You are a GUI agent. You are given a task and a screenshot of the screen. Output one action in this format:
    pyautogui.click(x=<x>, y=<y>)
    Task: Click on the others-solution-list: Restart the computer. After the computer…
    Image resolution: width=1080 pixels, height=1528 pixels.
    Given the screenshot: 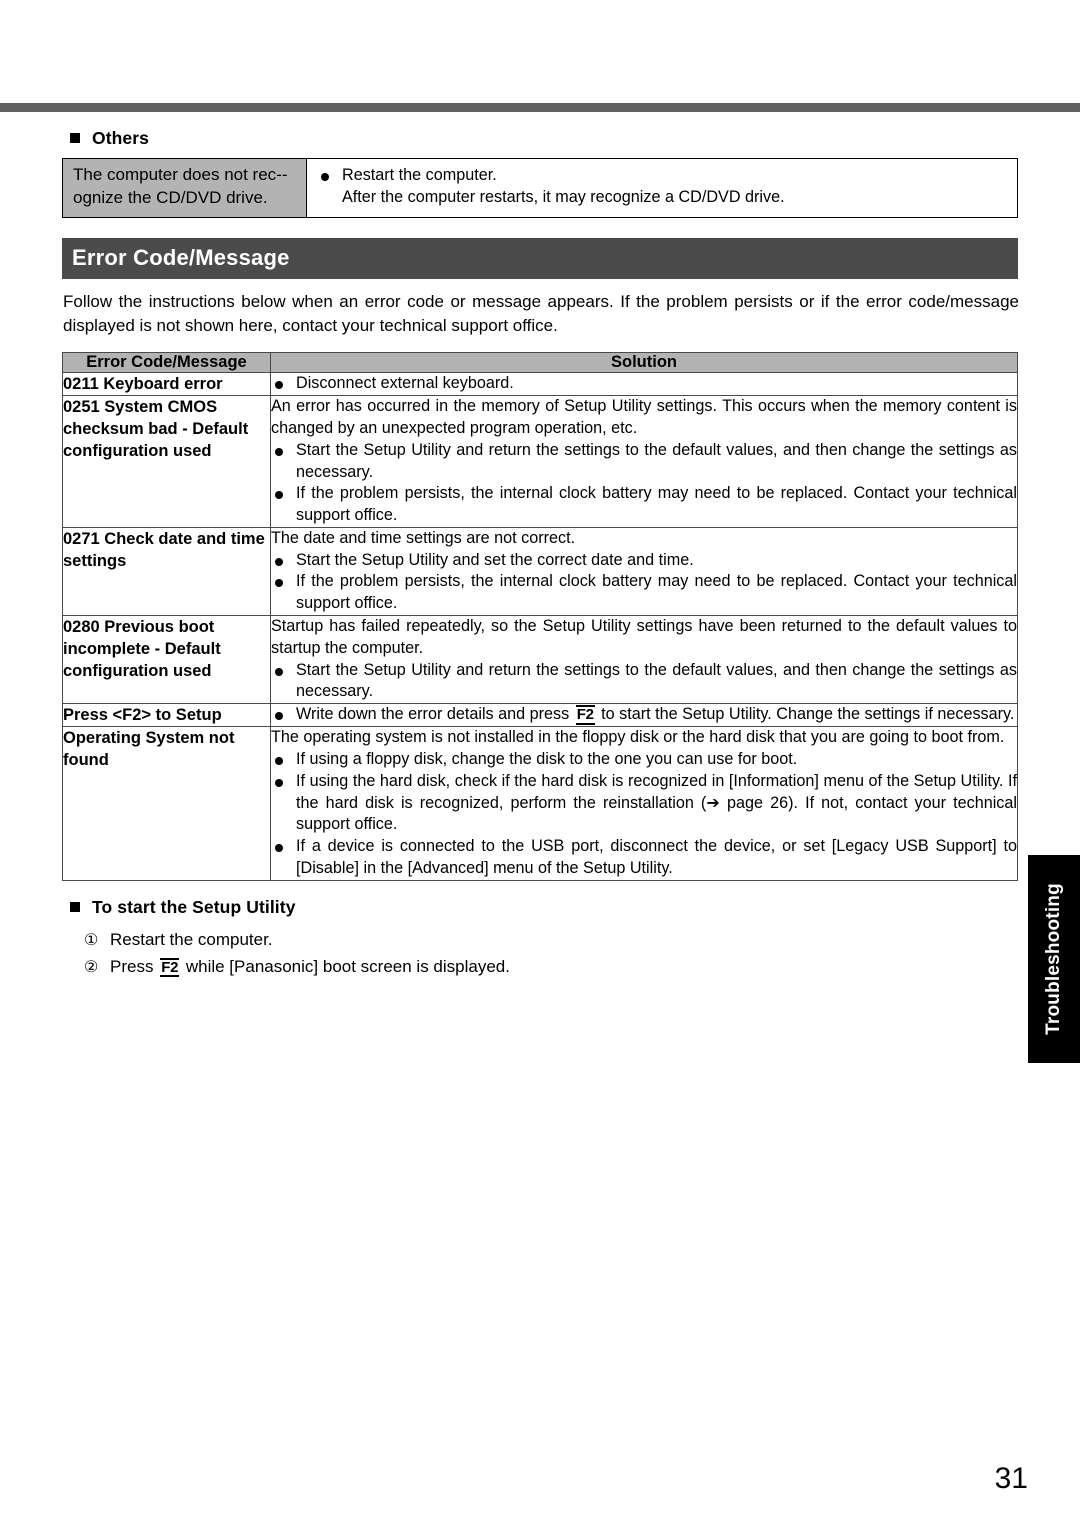 What is the action you would take?
    pyautogui.click(x=663, y=187)
    